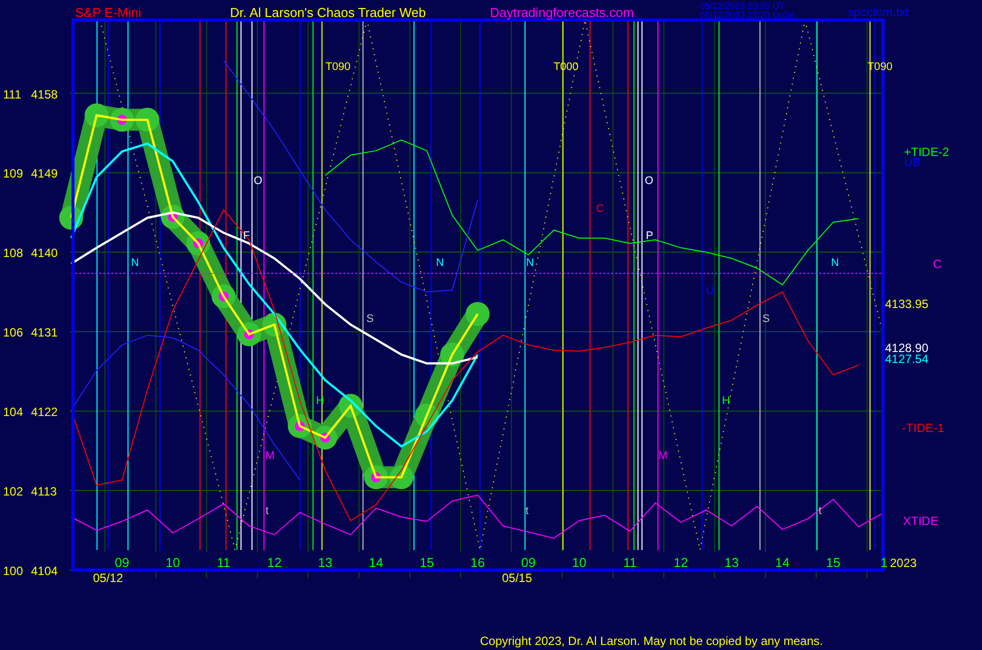 The image size is (982, 650). Describe the element at coordinates (108, 12) in the screenshot. I see `chart-symbol: S&P E-Mini` at that location.